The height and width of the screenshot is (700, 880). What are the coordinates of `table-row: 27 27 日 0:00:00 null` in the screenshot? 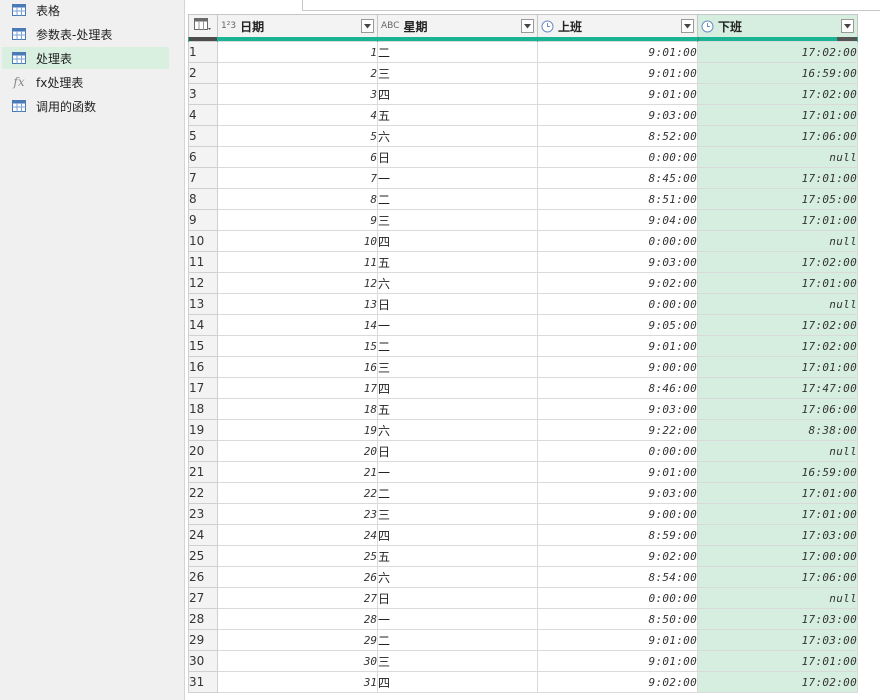 It's located at (523, 598).